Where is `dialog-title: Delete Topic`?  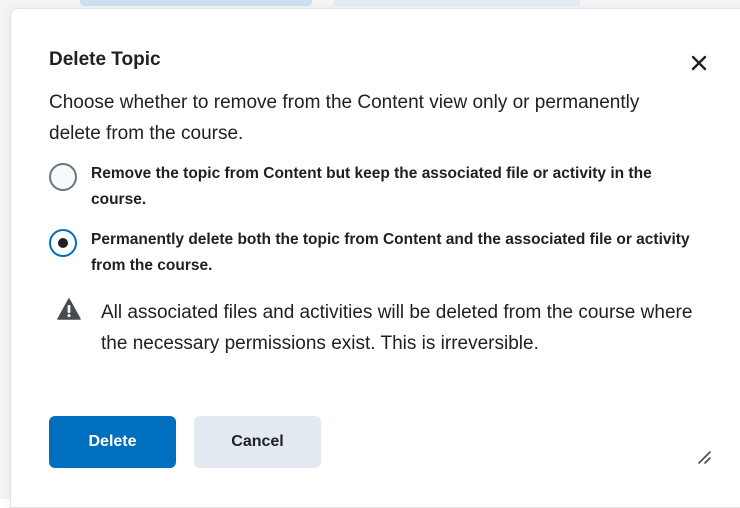 dialog-title: Delete Topic is located at coordinates (105, 59).